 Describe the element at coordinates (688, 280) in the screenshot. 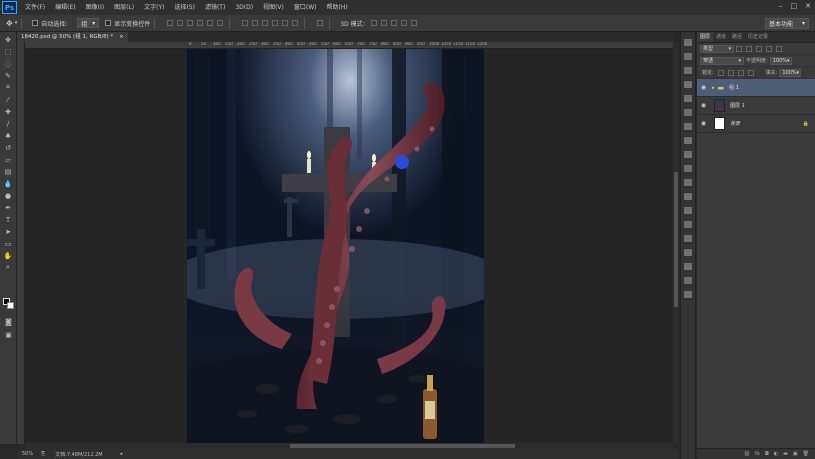

I see `layer-comps-panel-icon` at that location.